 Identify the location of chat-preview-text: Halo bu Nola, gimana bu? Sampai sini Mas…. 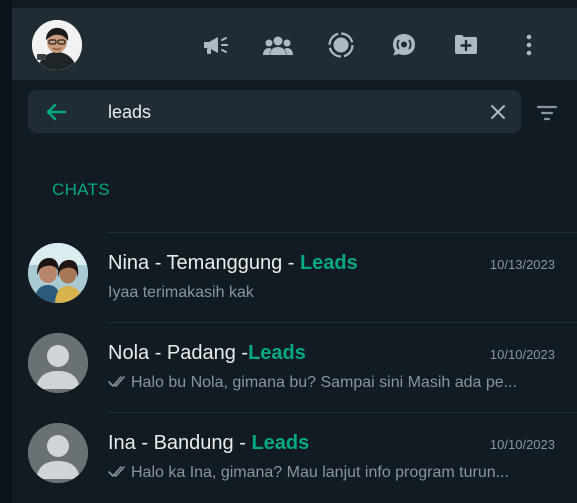
(324, 382).